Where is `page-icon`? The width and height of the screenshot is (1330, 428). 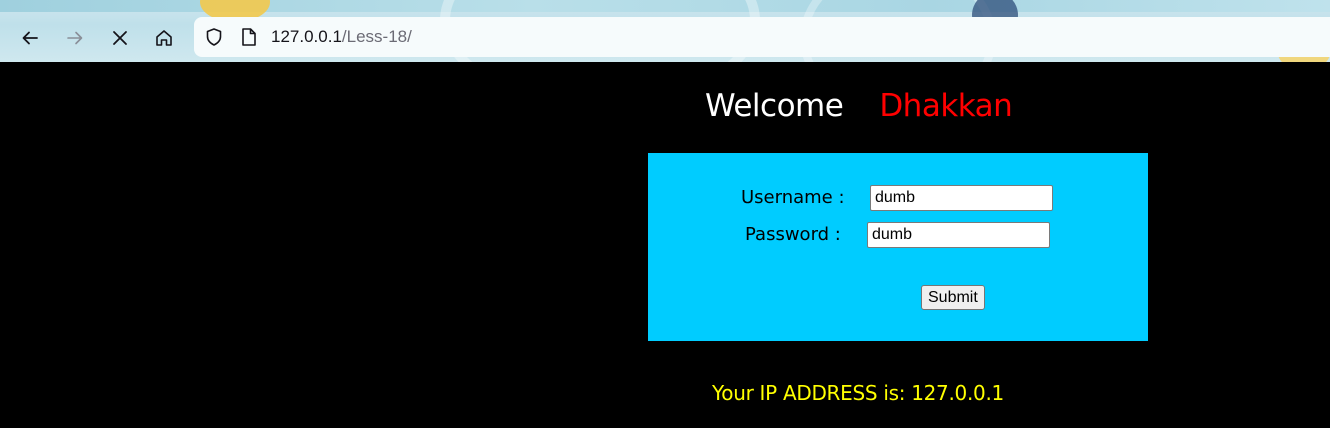
page-icon is located at coordinates (249, 39).